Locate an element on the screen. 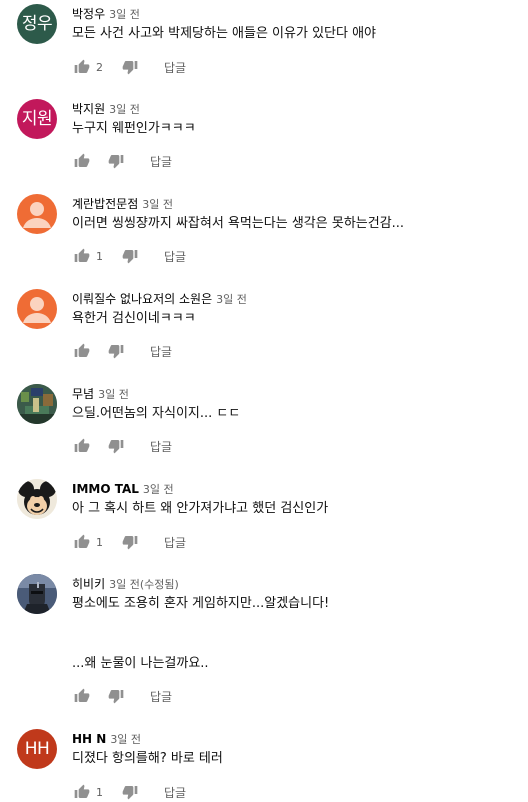 This screenshot has width=528, height=802. knight-avatar-image is located at coordinates (37, 594).